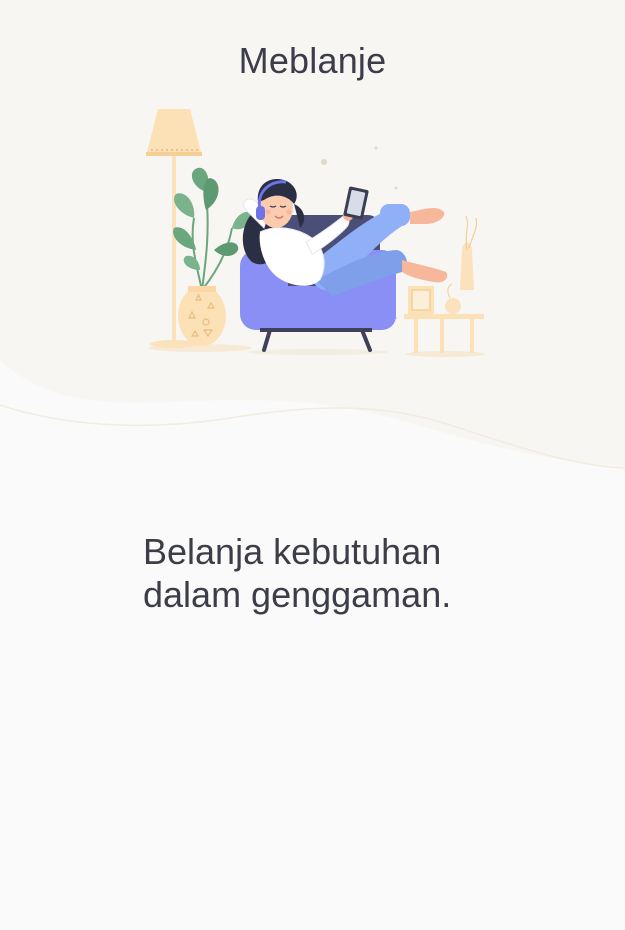 Image resolution: width=625 pixels, height=930 pixels. Describe the element at coordinates (315, 233) in the screenshot. I see `woman-reading-on-armchair-illustration` at that location.